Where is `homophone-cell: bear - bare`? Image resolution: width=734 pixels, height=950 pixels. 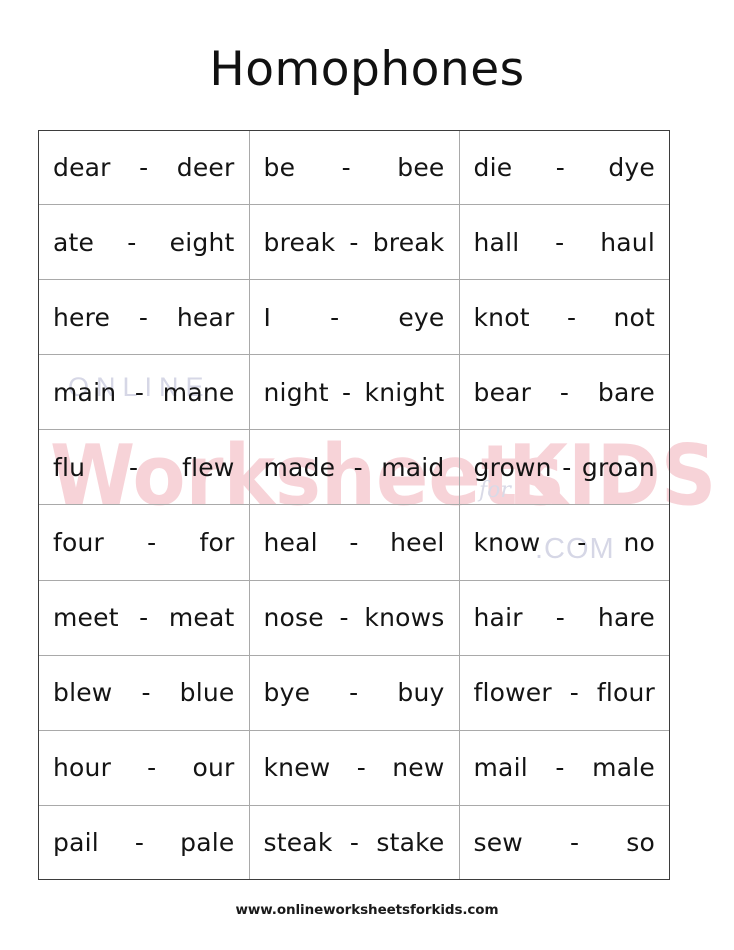 homophone-cell: bear - bare is located at coordinates (563, 392).